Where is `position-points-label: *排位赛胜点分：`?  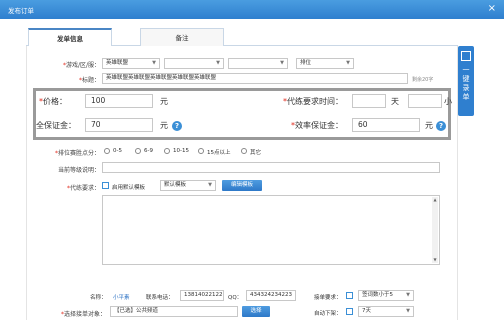 position-points-label: *排位赛胜点分： is located at coordinates (77, 153).